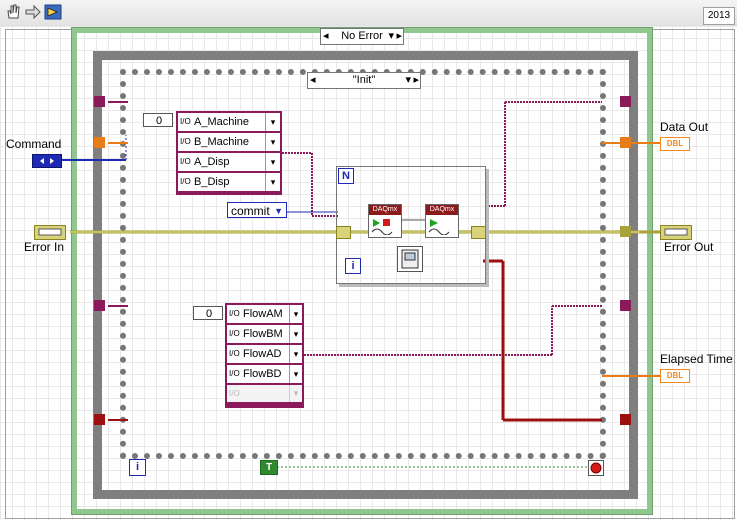  I want to click on elapsed-time-indicator: DBL, so click(675, 376).